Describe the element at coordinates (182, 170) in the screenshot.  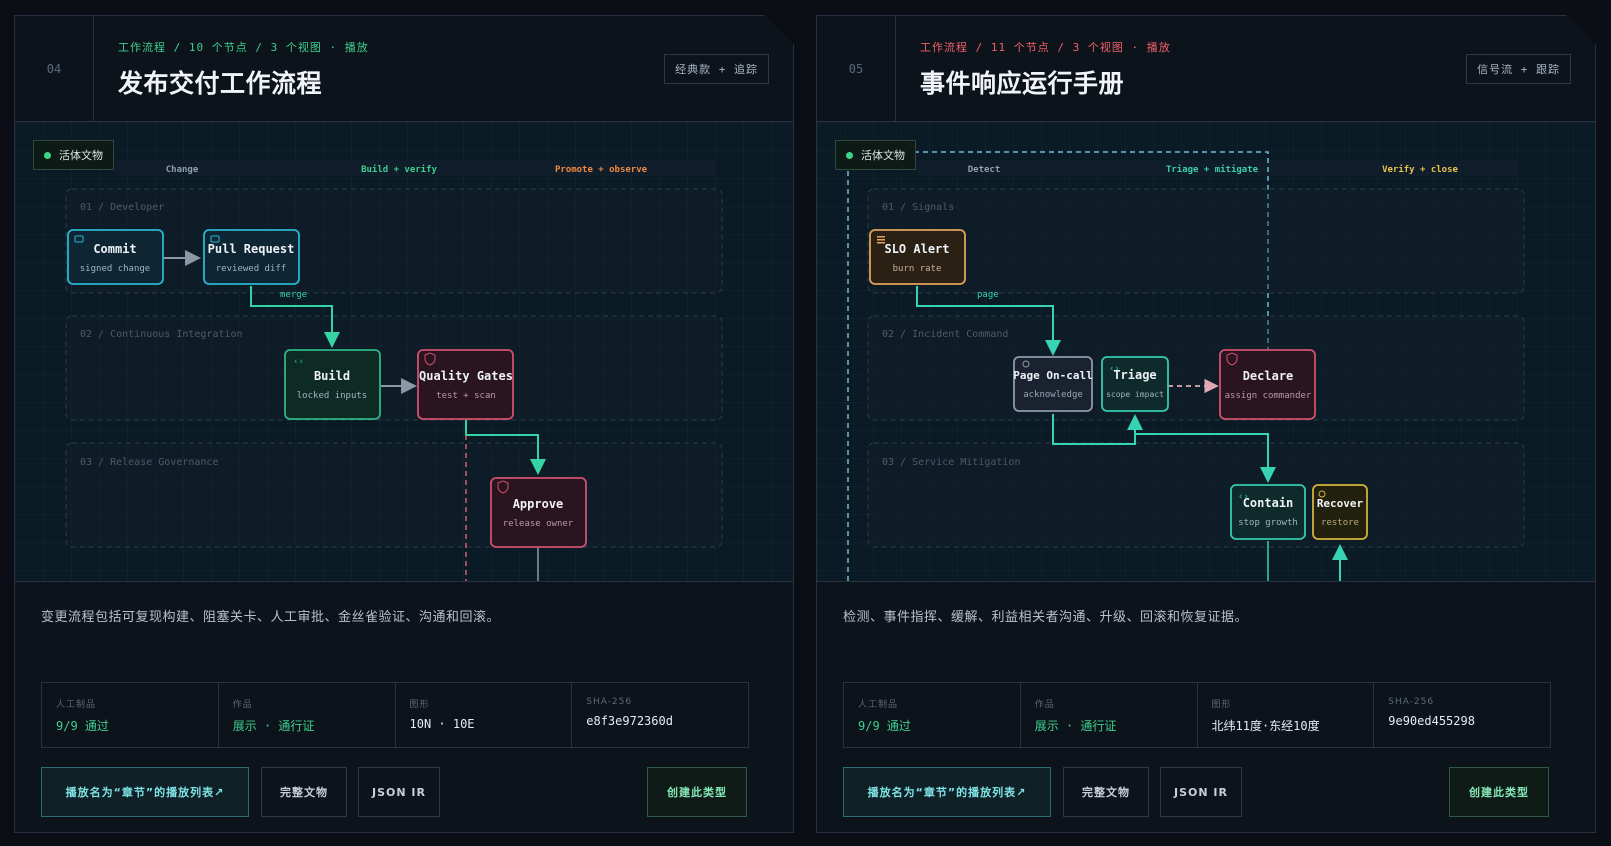
I see `phase-label: Change` at that location.